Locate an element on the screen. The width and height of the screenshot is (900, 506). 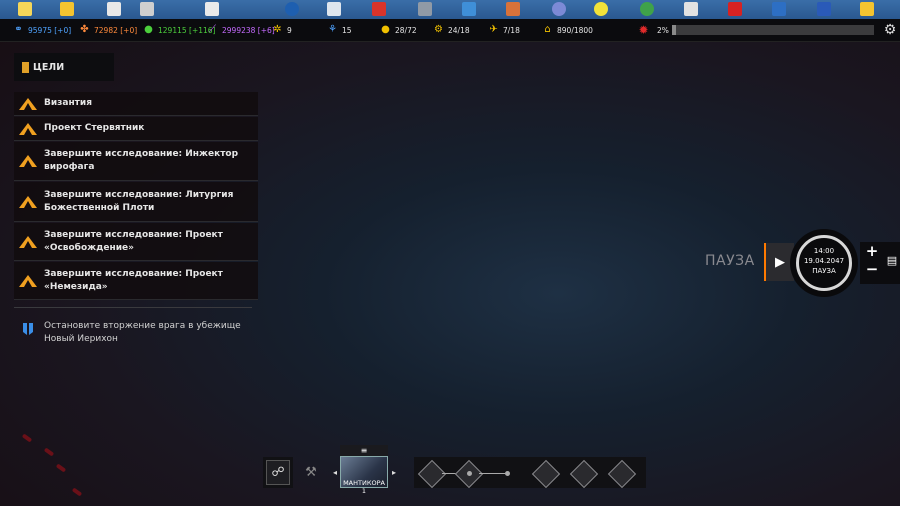
aircraft-icon: ✈ is located at coordinates (493, 29).